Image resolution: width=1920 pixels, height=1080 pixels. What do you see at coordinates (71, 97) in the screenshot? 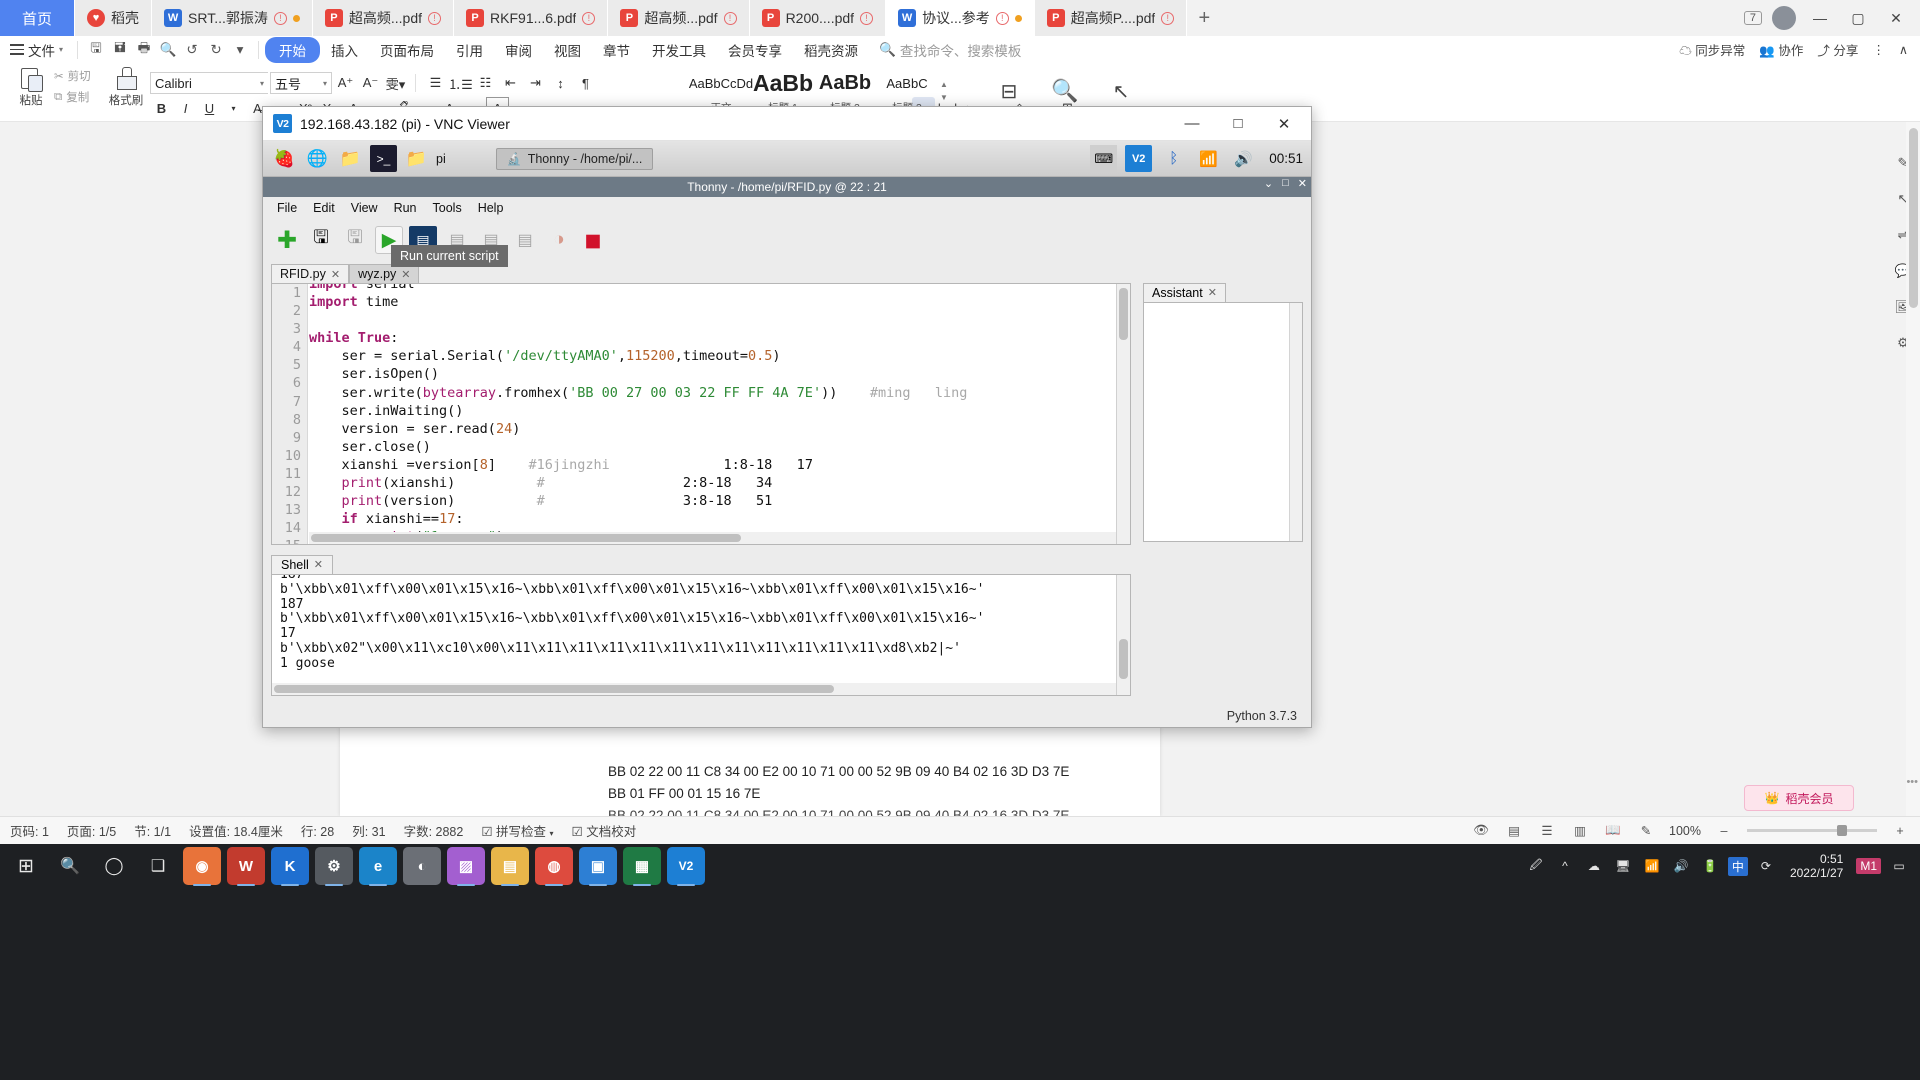
I see `copy-button: ⧉ 复制` at bounding box center [71, 97].